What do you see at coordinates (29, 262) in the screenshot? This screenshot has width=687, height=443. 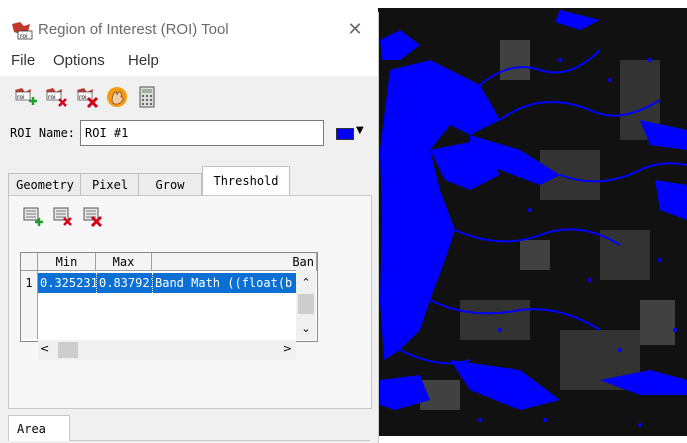 I see `table-corner-header` at bounding box center [29, 262].